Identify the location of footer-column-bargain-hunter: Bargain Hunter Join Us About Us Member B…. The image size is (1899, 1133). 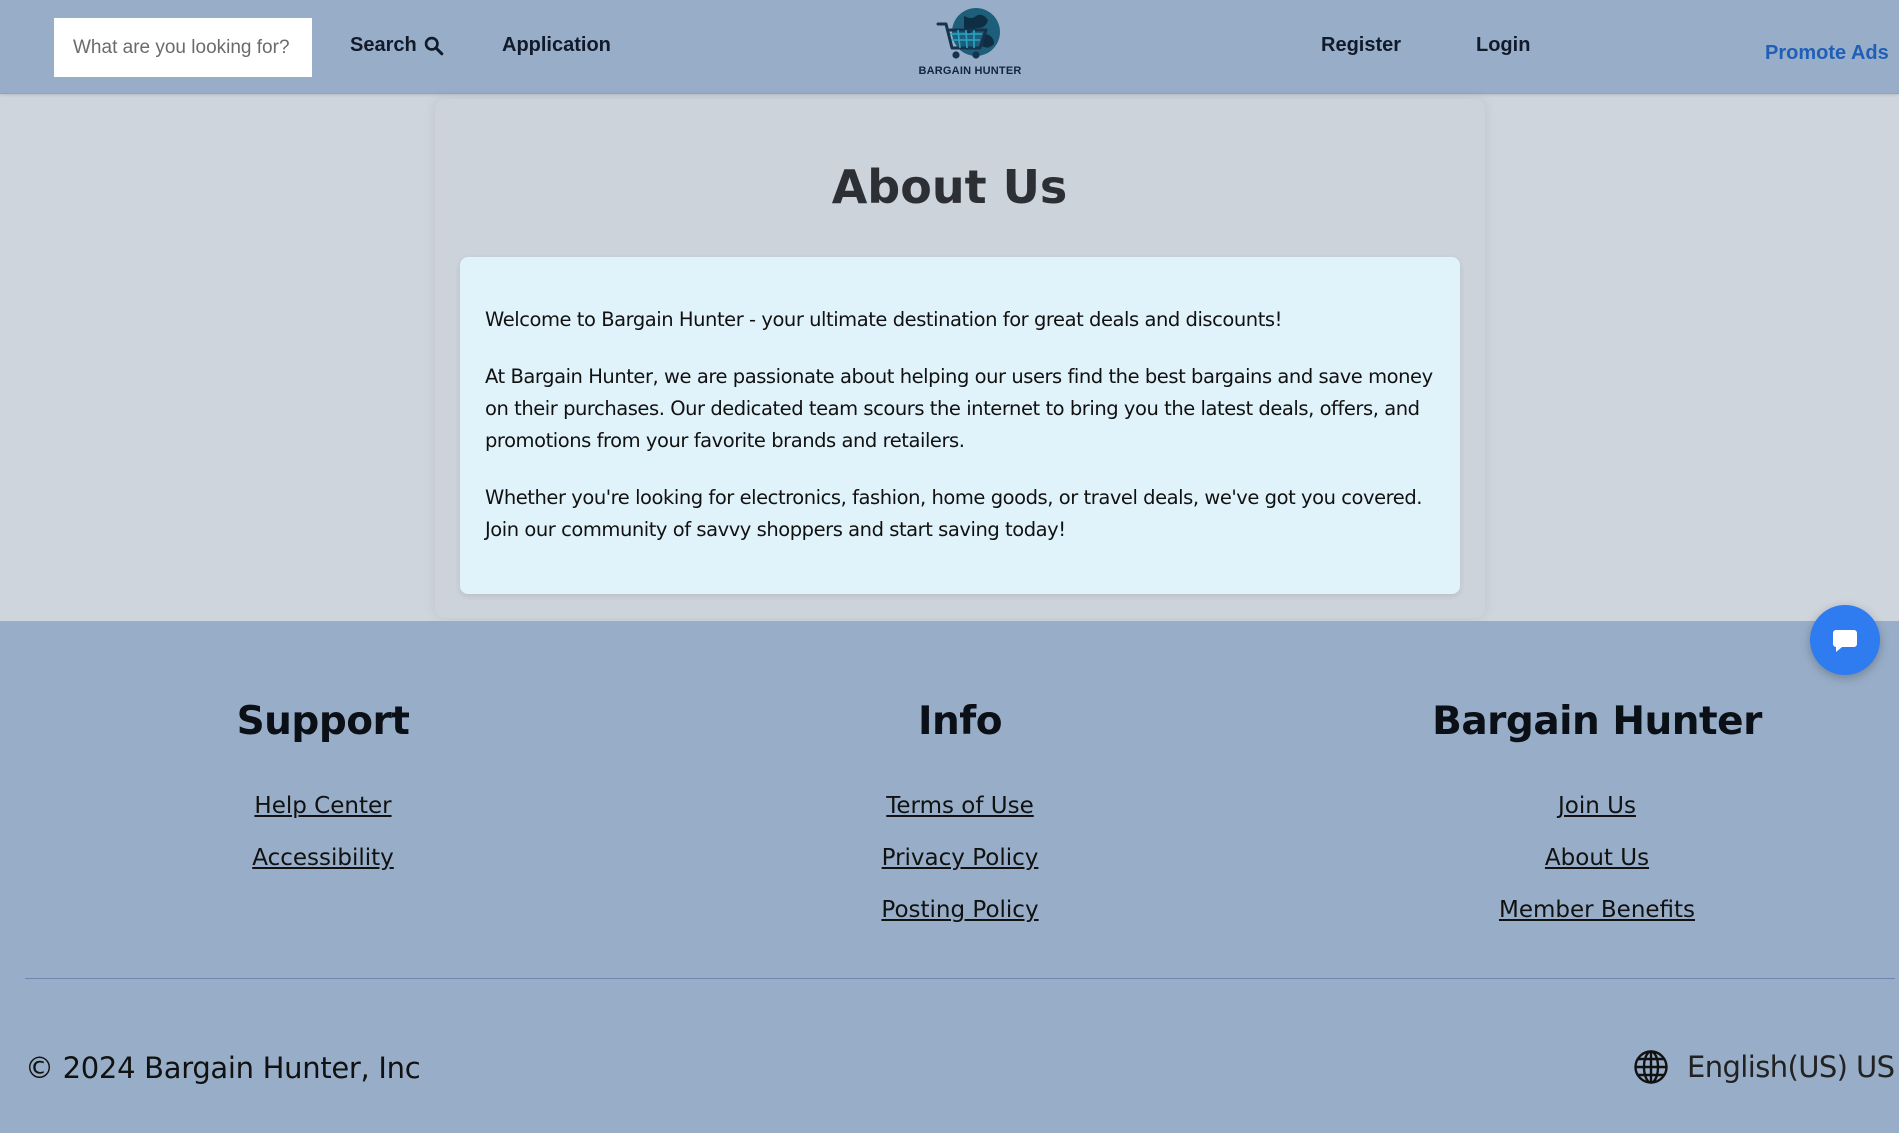
(1597, 823).